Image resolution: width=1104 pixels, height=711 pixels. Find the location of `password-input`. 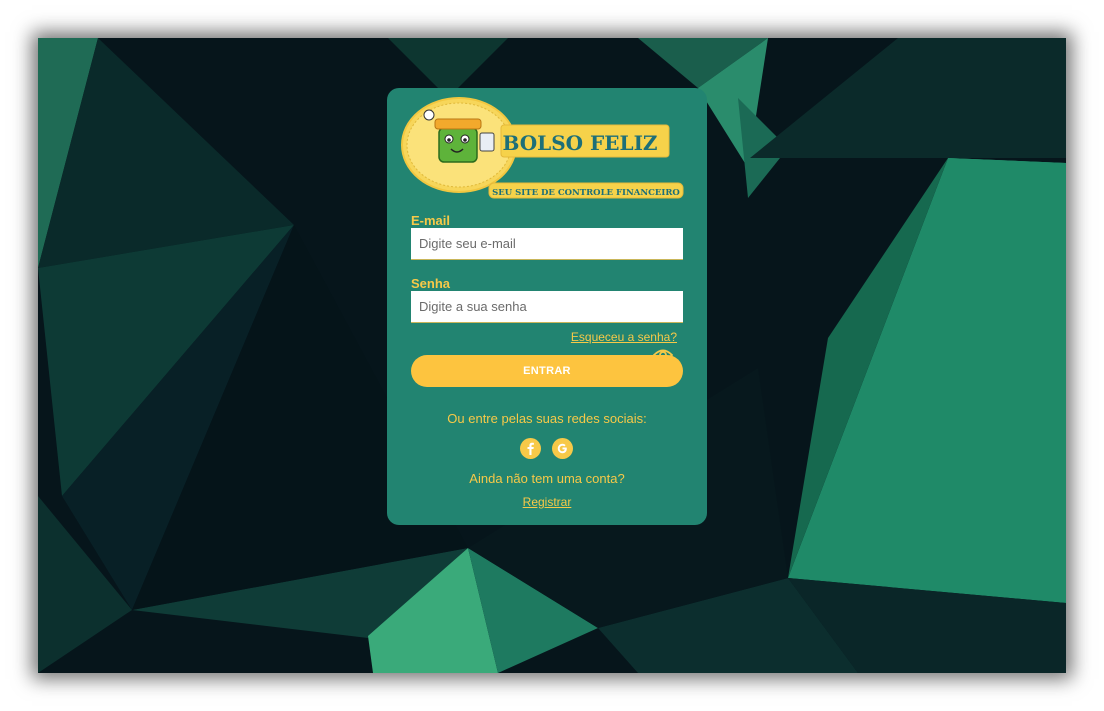

password-input is located at coordinates (547, 307).